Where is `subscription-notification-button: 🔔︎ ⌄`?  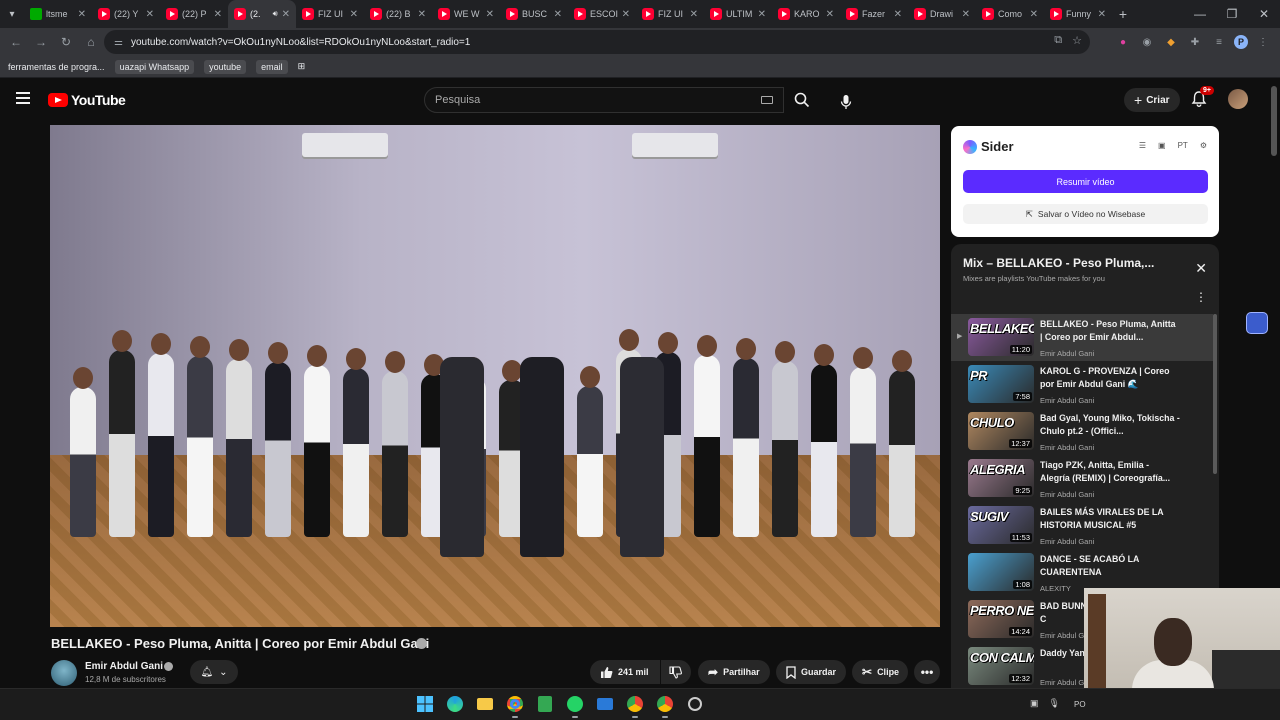
subscription-notification-button: 🔔︎ ⌄ is located at coordinates (214, 672).